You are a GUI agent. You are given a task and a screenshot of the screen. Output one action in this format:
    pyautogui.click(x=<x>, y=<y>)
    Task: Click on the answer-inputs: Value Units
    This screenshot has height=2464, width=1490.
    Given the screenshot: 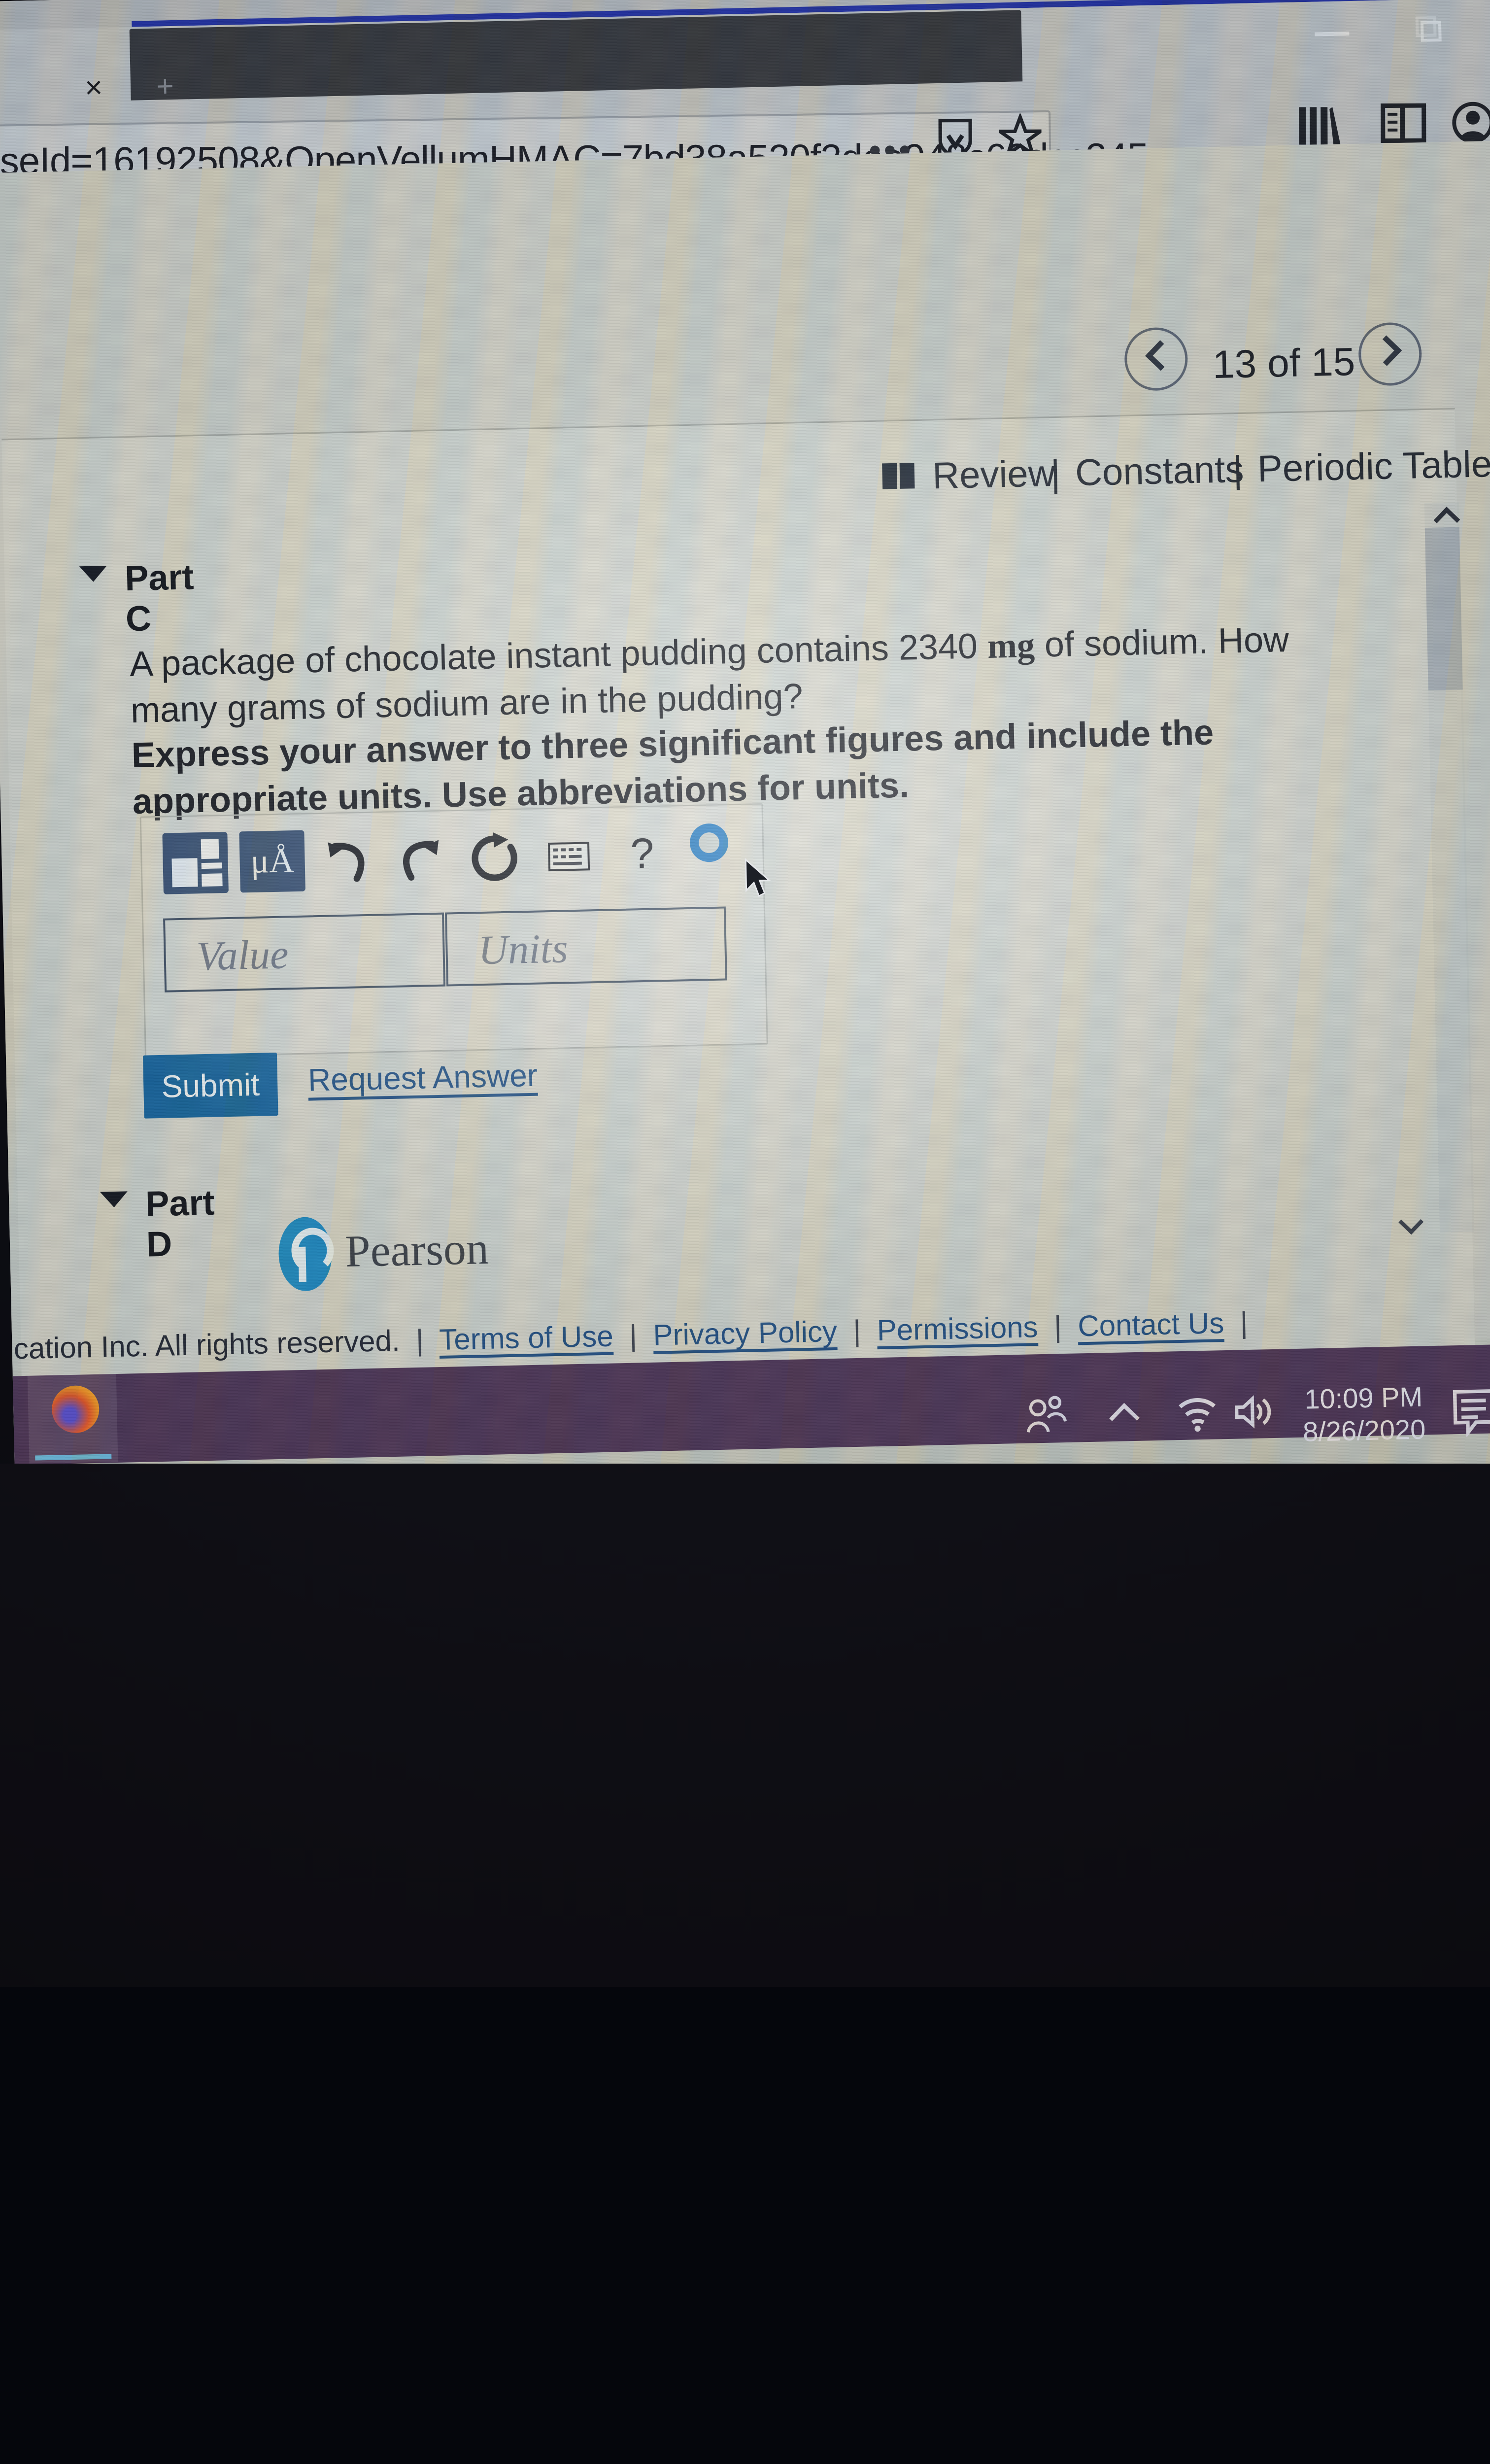 What is the action you would take?
    pyautogui.click(x=454, y=949)
    